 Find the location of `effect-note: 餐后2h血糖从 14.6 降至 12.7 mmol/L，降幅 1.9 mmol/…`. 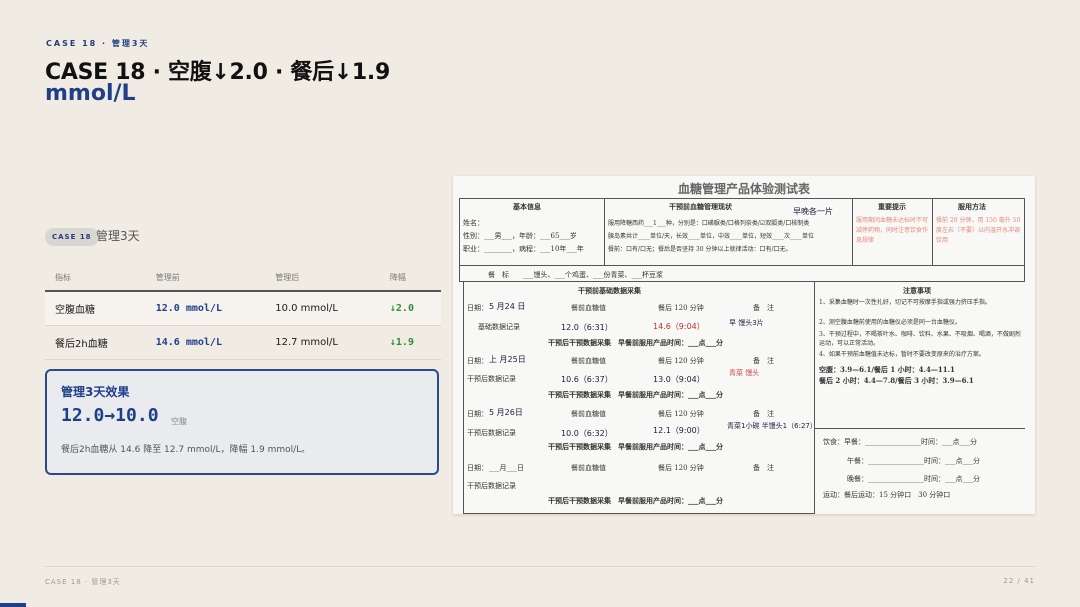

effect-note: 餐后2h血糖从 14.6 降至 12.7 mmol/L，降幅 1.9 mmol/… is located at coordinates (186, 450).